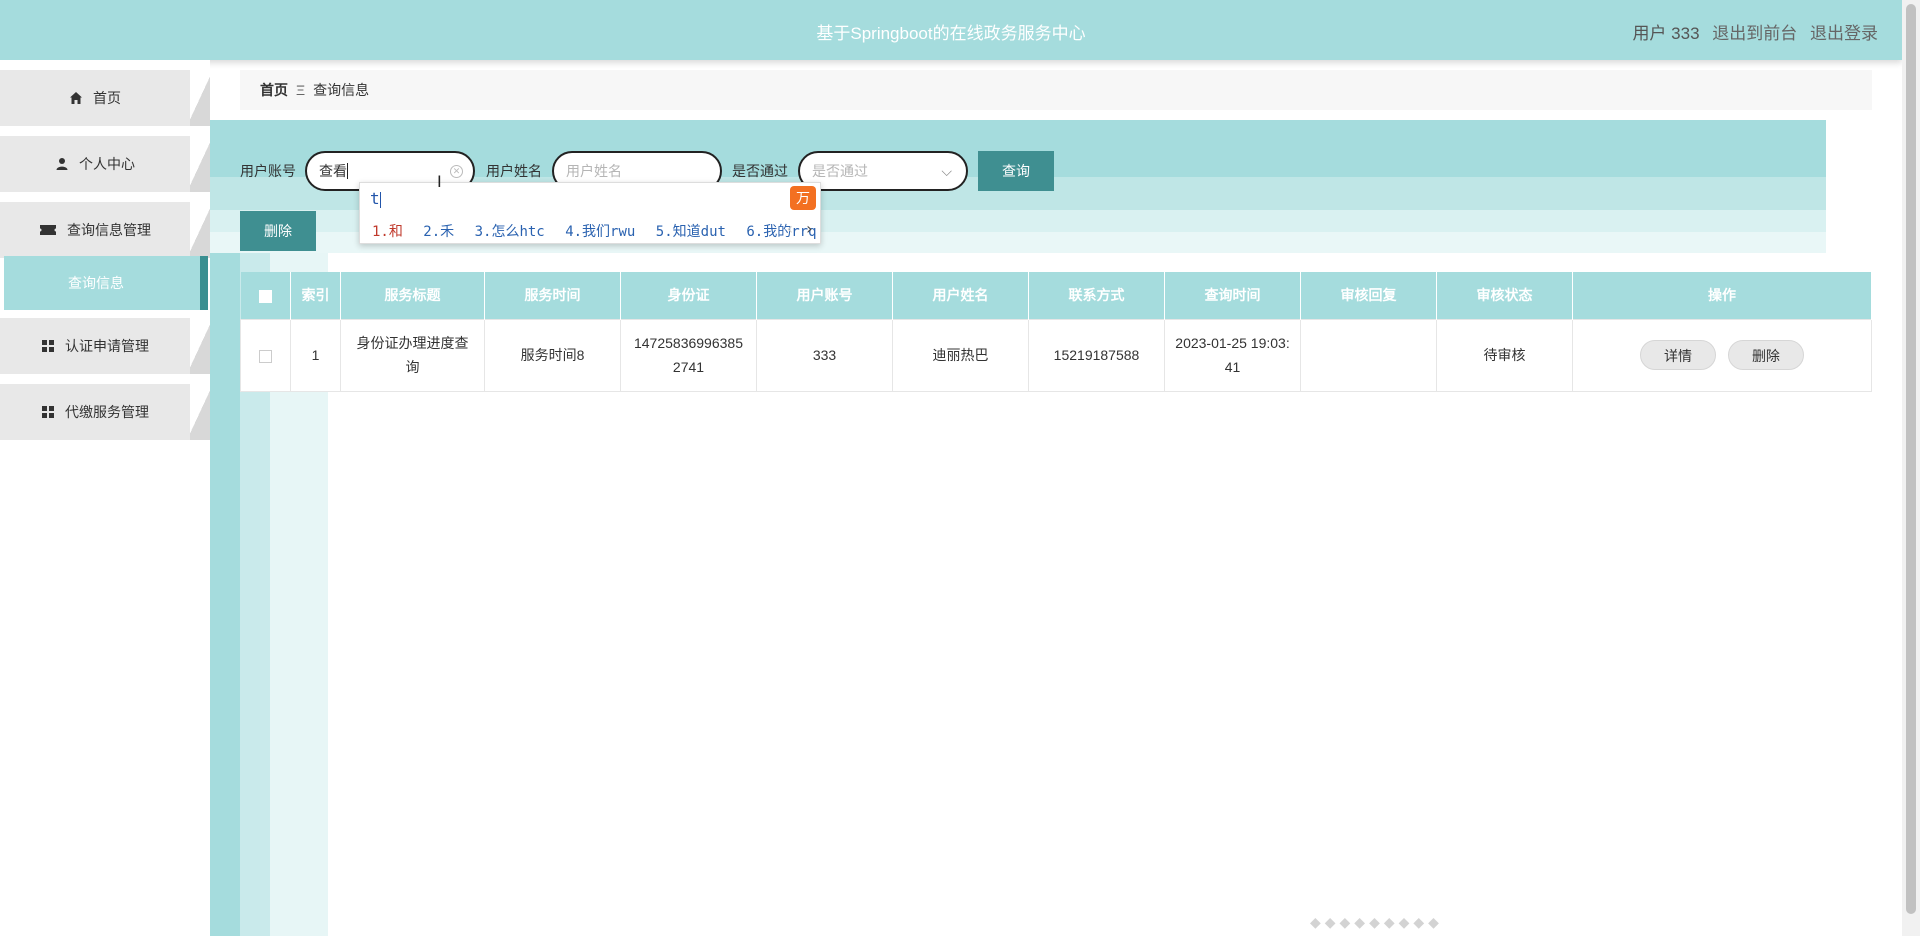  Describe the element at coordinates (48, 230) in the screenshot. I see `ticket-icon` at that location.